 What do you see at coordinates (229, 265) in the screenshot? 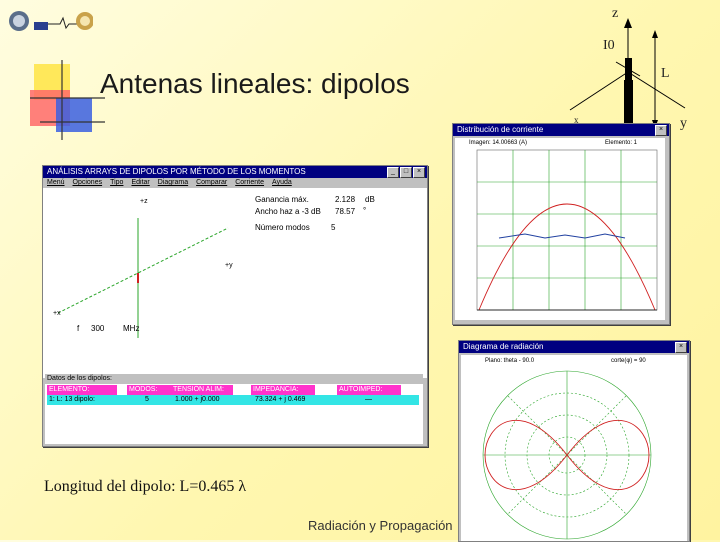
I see `y-axis-tag: +y` at bounding box center [229, 265].